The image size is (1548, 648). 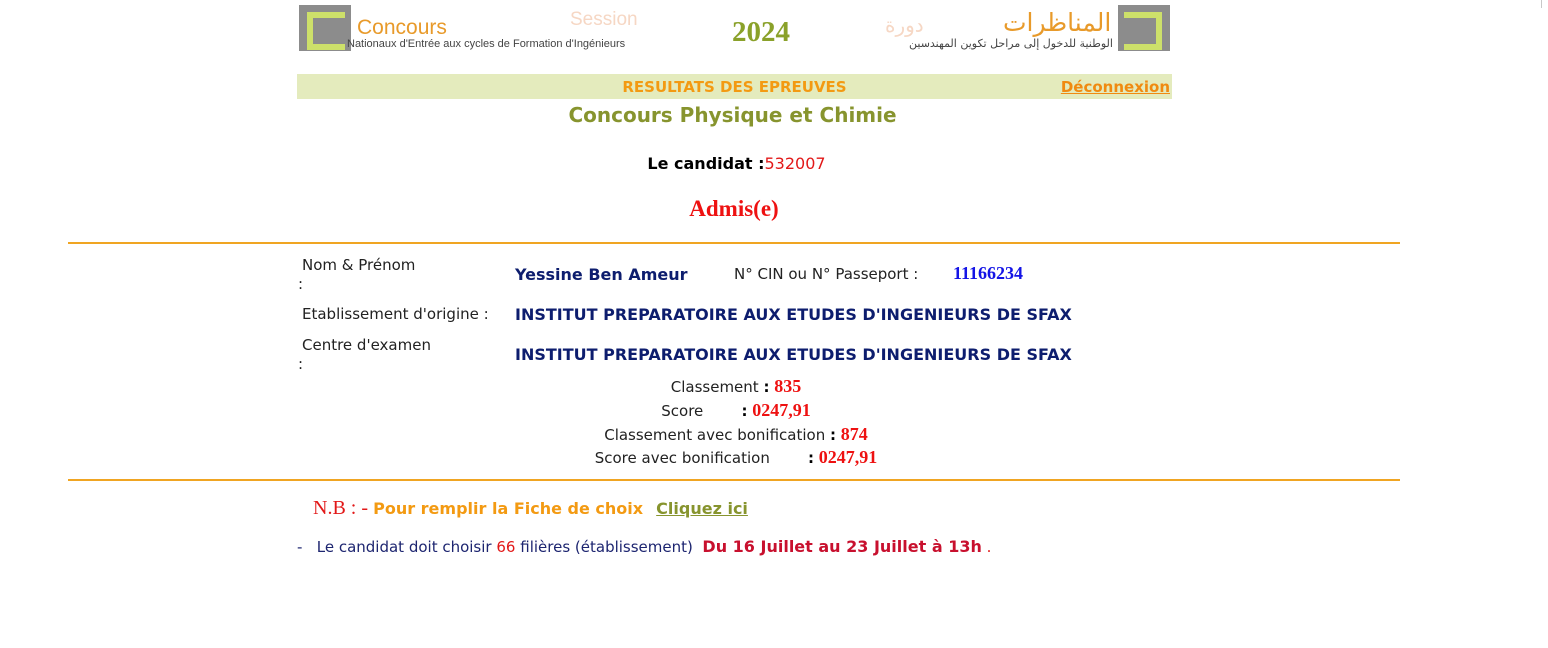 I want to click on divider-top, so click(x=734, y=243).